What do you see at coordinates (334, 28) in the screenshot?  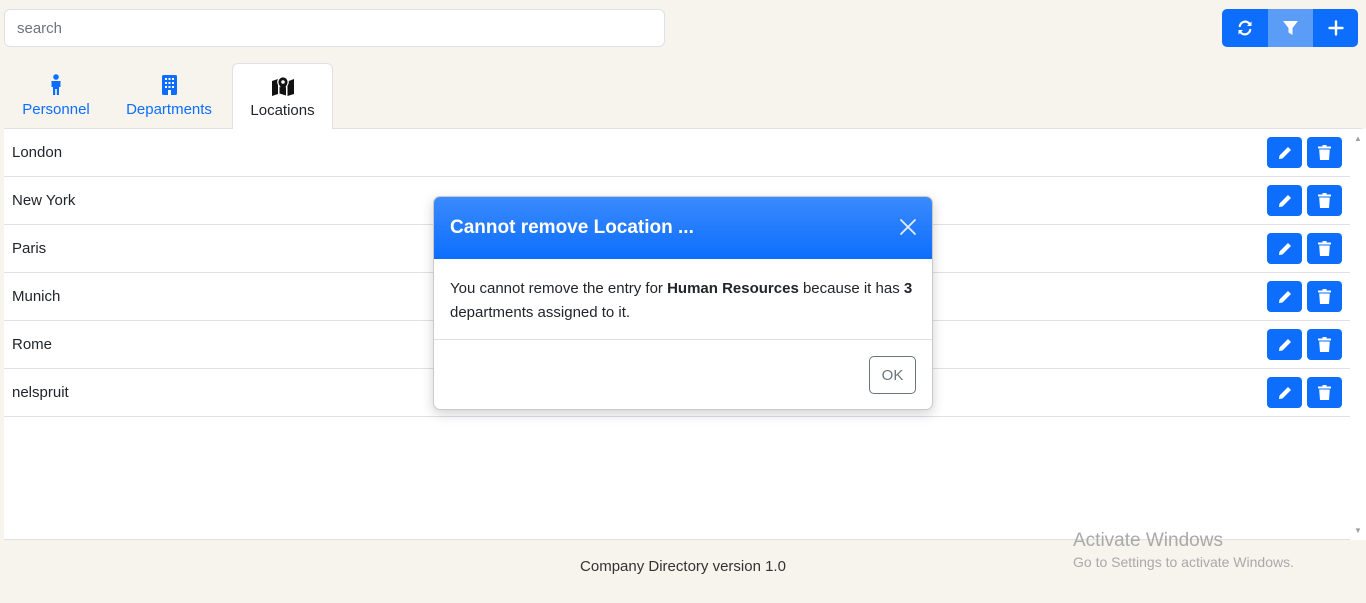 I see `search-input` at bounding box center [334, 28].